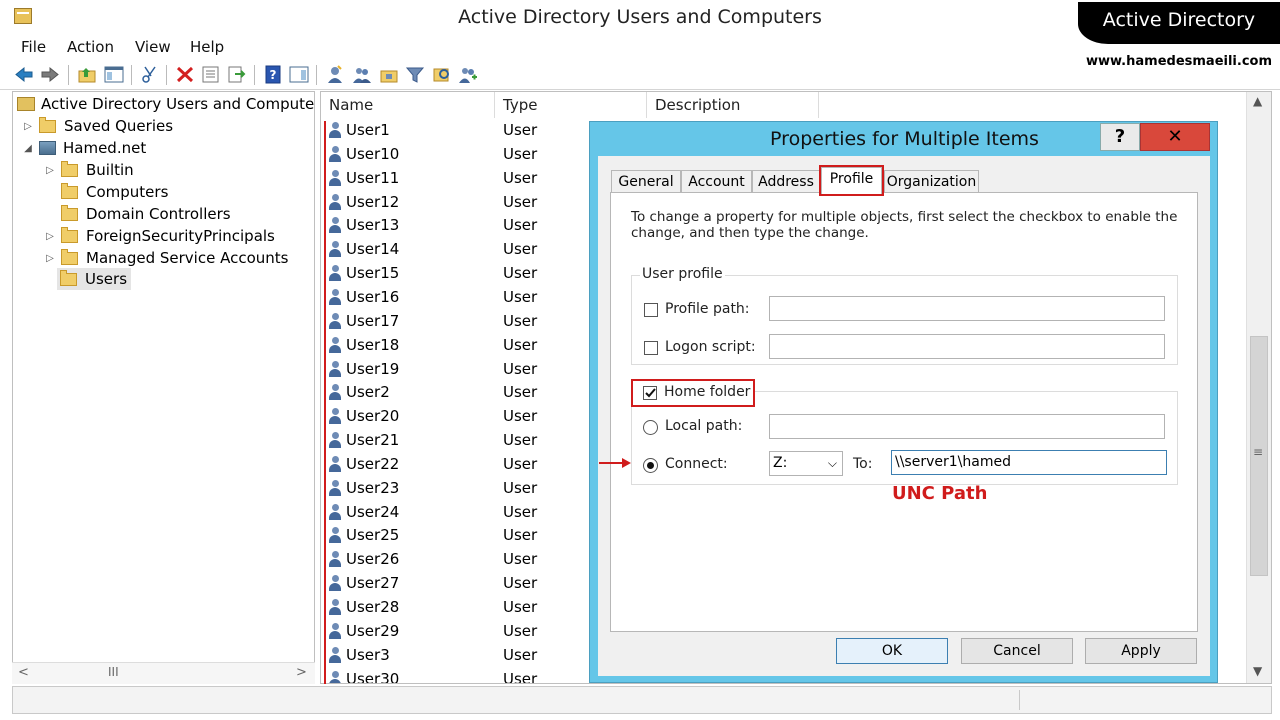  What do you see at coordinates (83, 148) in the screenshot?
I see `tree-item-domain: ◢ Hamed.net` at bounding box center [83, 148].